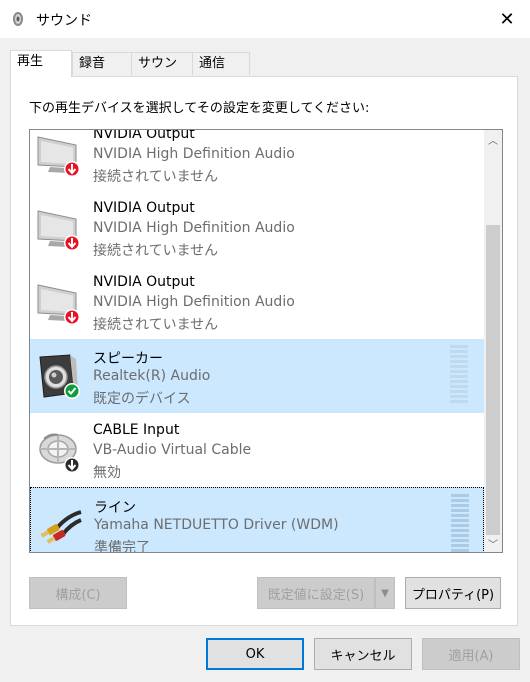 Image resolution: width=530 pixels, height=682 pixels. What do you see at coordinates (265, 19) in the screenshot?
I see `title-bar: サウンド ✕` at bounding box center [265, 19].